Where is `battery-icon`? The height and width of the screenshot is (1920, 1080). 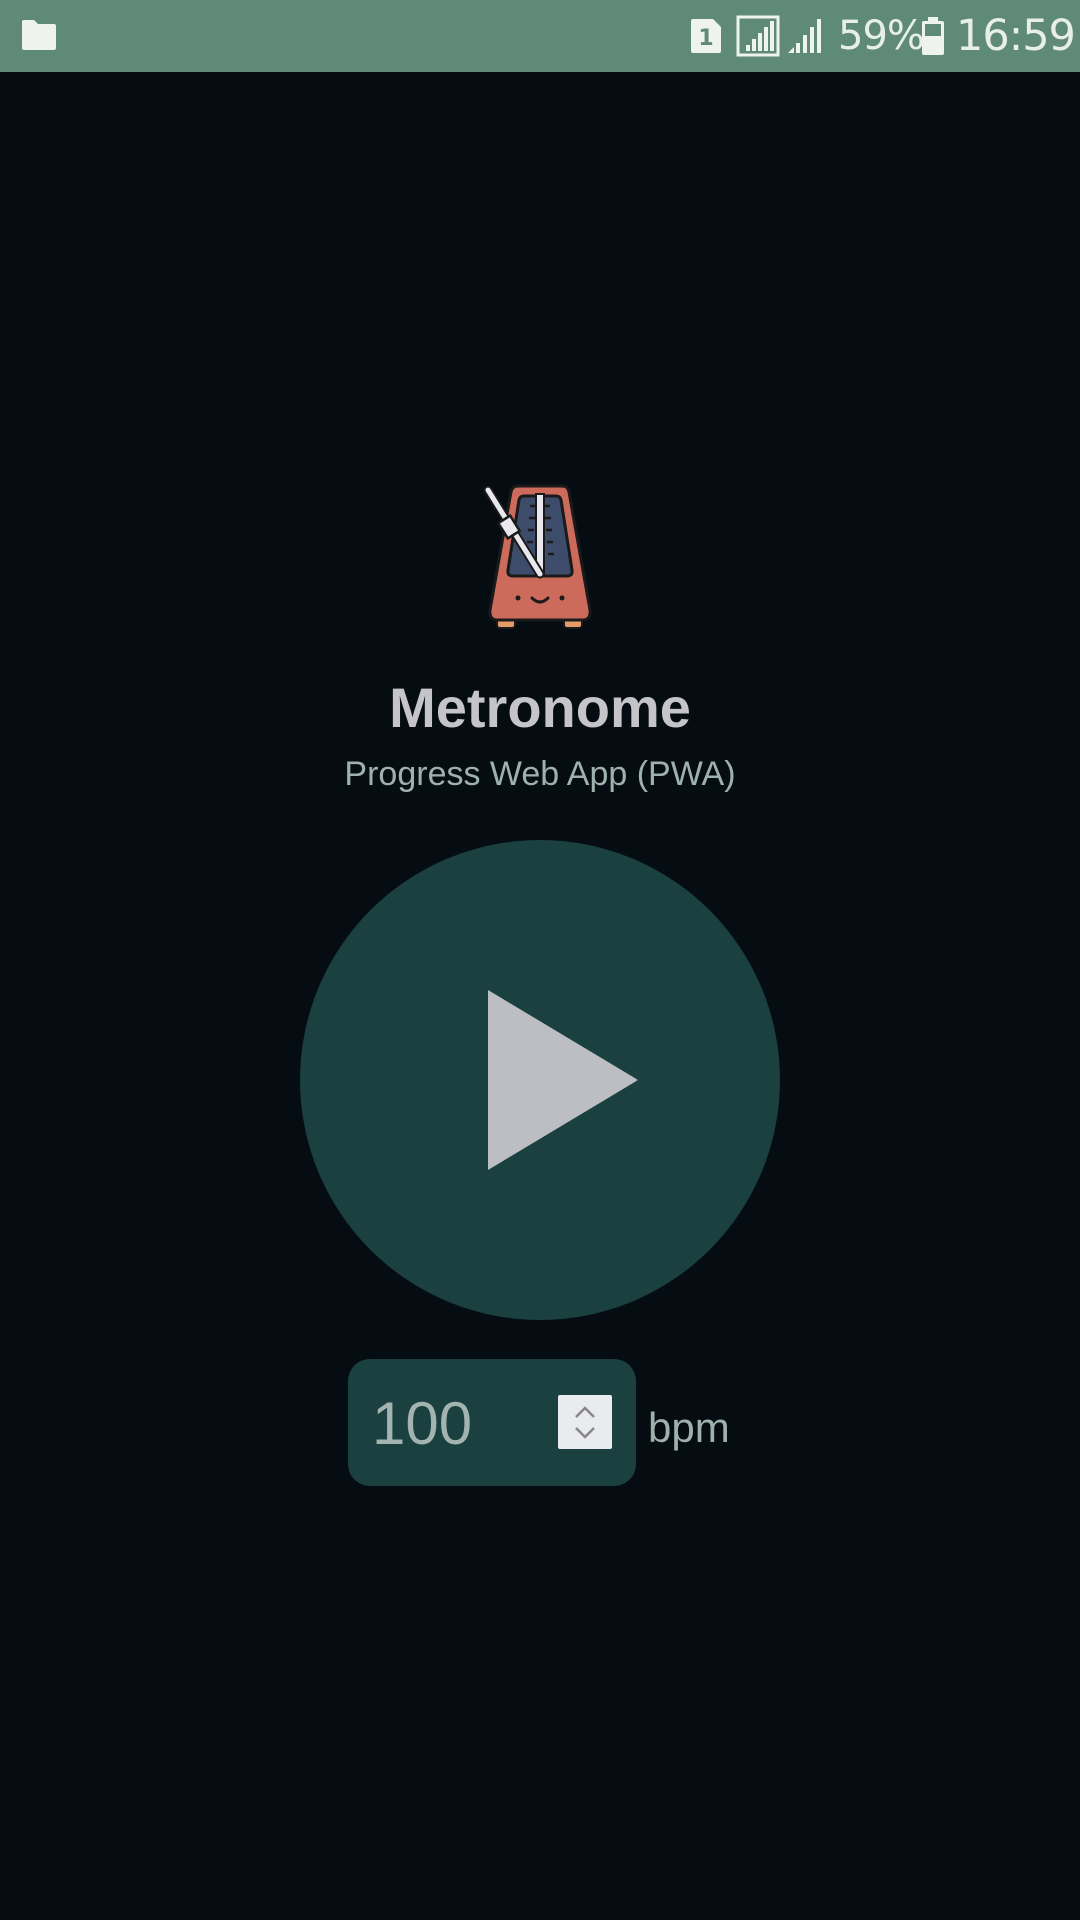 battery-icon is located at coordinates (933, 36).